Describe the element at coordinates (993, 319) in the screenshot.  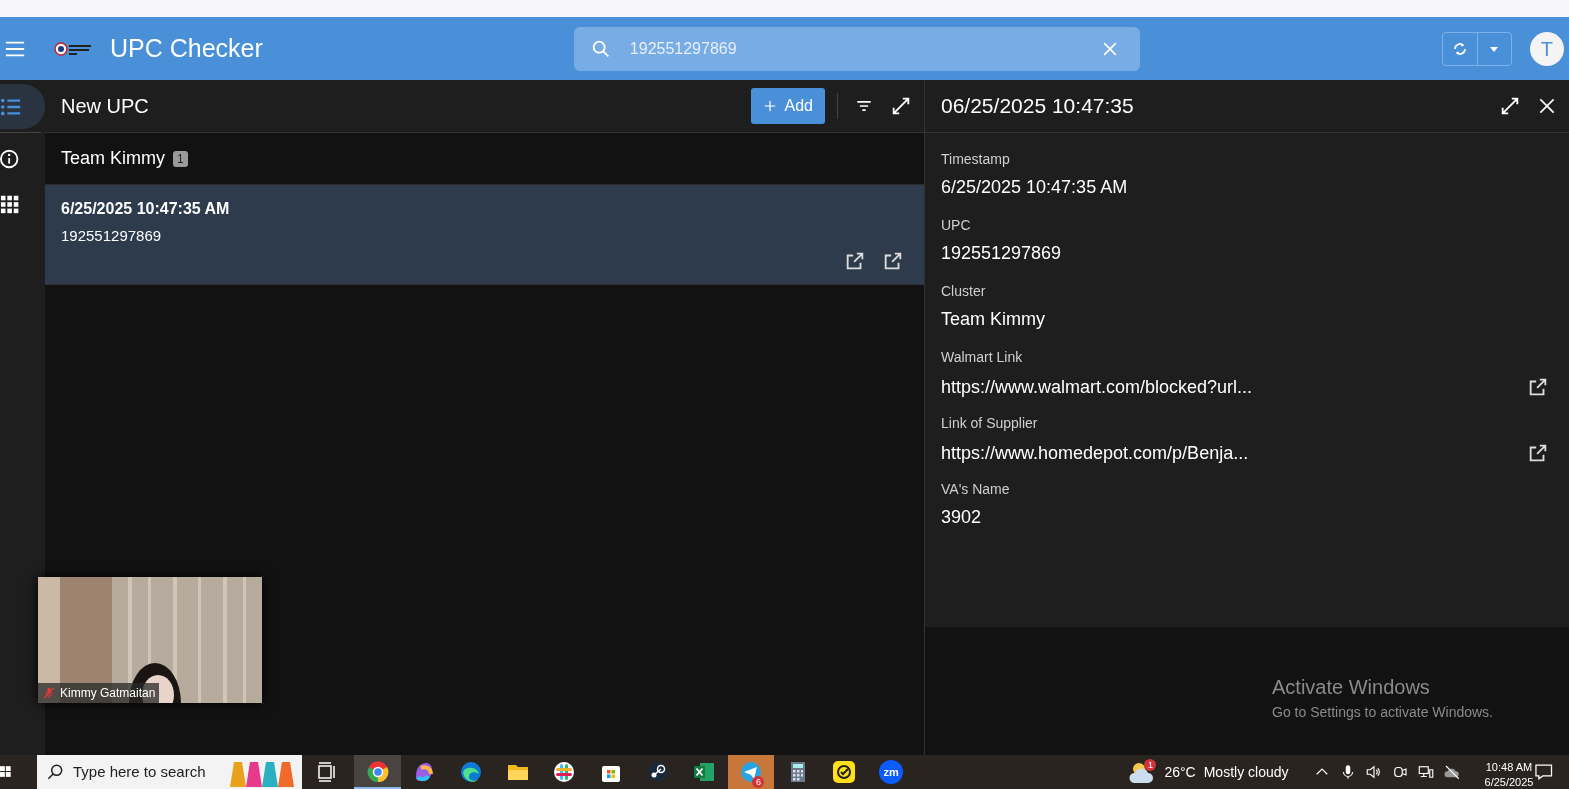
I see `field-value: Team Kimmy` at that location.